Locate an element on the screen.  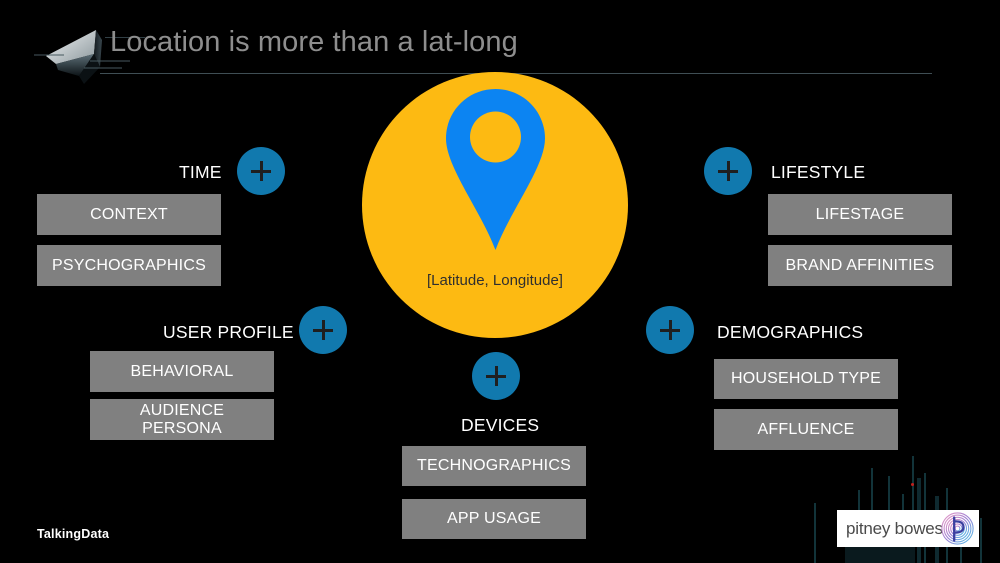
expand-badge-lifestyle is located at coordinates (728, 171).